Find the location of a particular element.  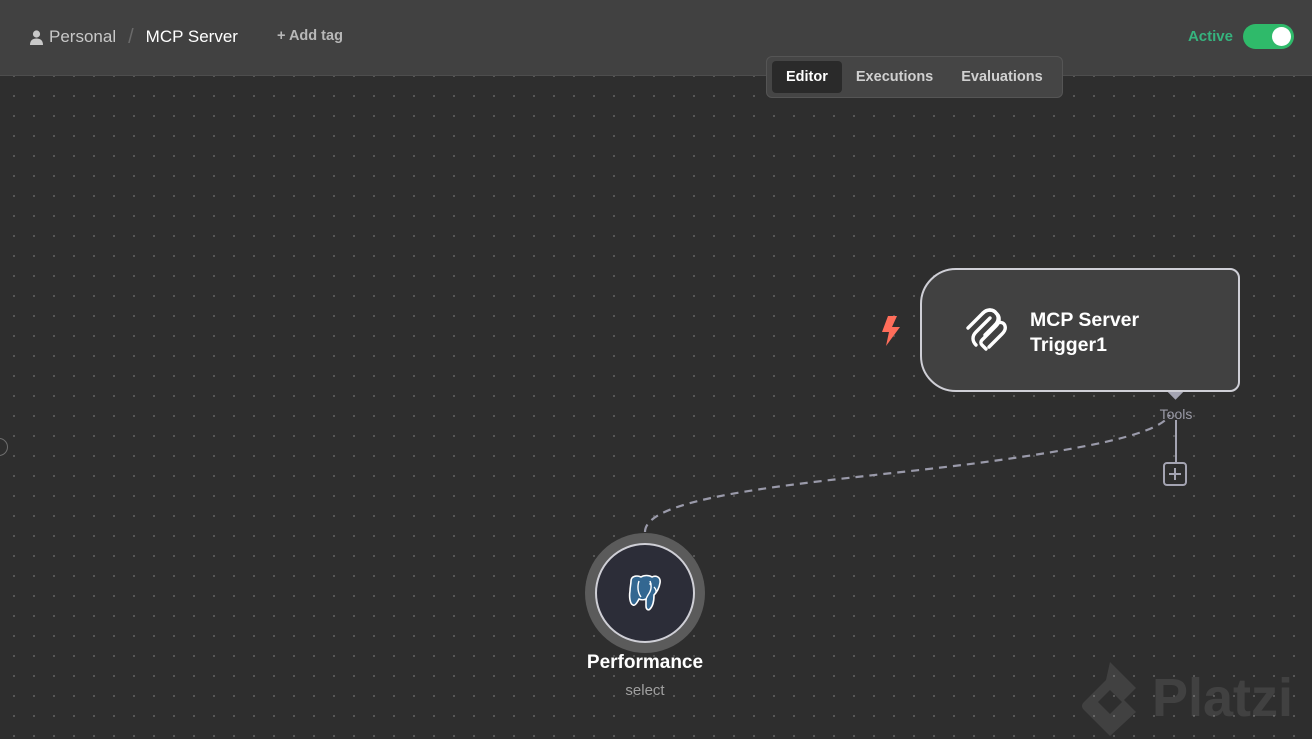

tool-node-subtitle: select is located at coordinates (645, 690).